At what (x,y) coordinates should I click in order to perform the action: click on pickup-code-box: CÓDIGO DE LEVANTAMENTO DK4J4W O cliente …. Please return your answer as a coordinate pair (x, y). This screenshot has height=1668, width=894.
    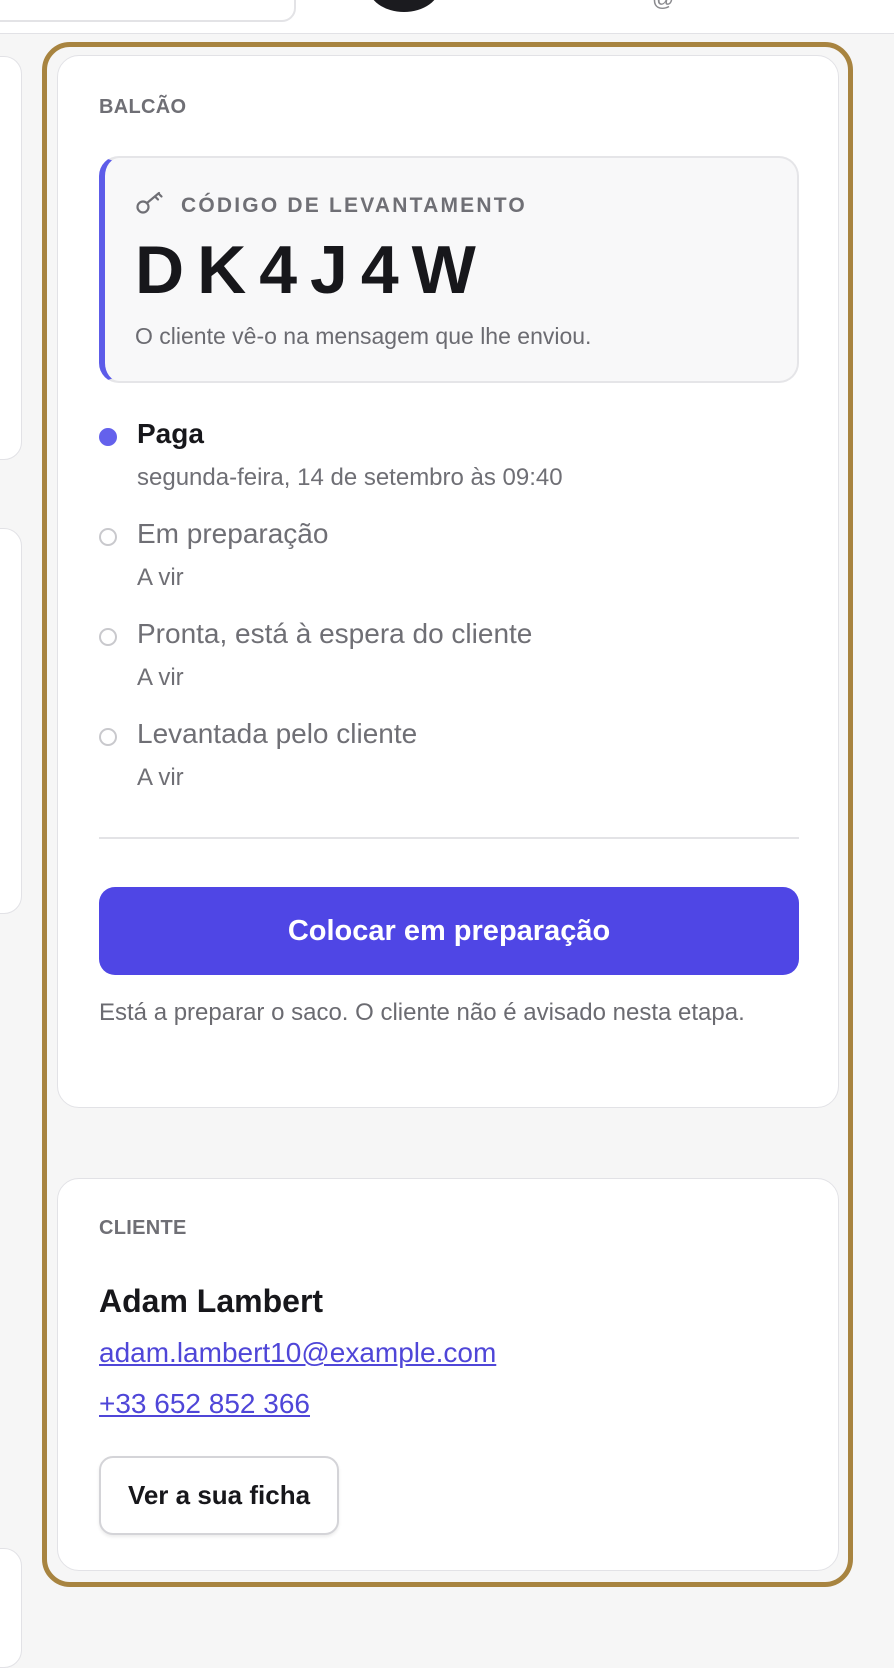
    Looking at the image, I should click on (449, 269).